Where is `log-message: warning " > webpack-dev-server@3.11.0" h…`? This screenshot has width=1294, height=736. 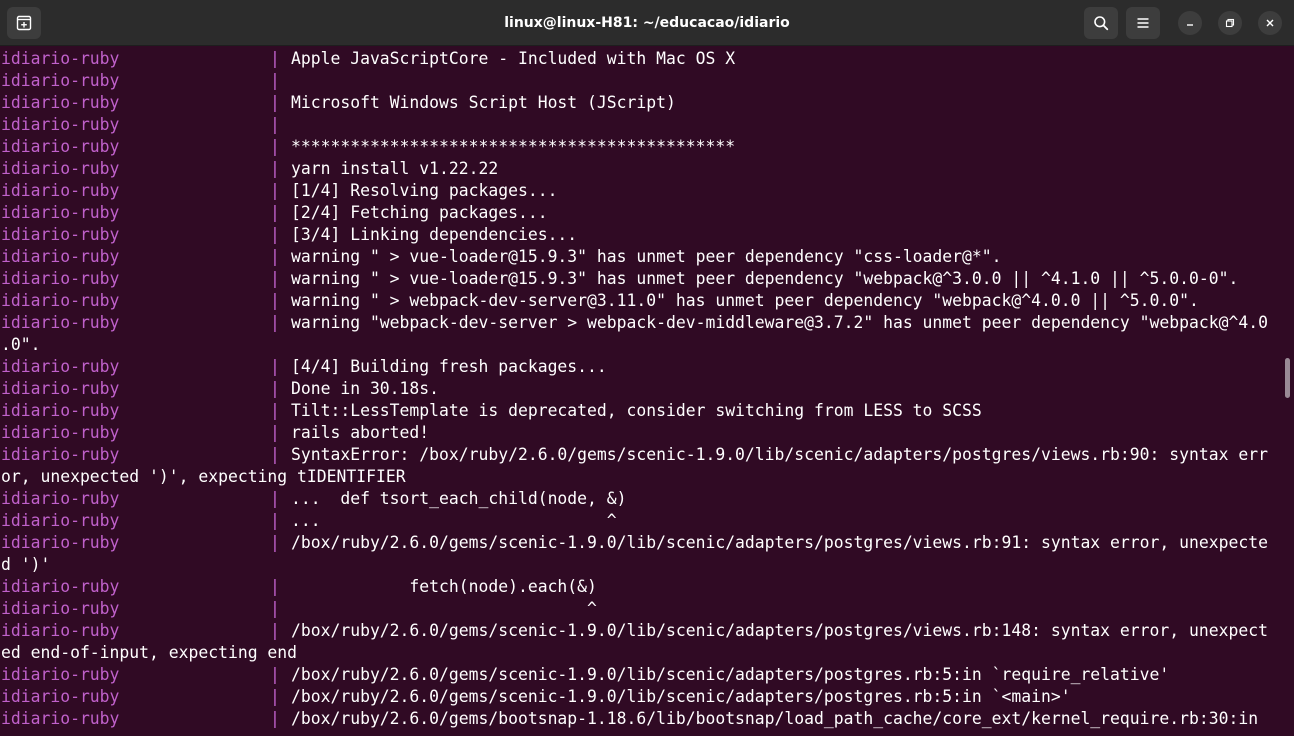
log-message: warning " > webpack-dev-server@3.11.0" h… is located at coordinates (745, 300).